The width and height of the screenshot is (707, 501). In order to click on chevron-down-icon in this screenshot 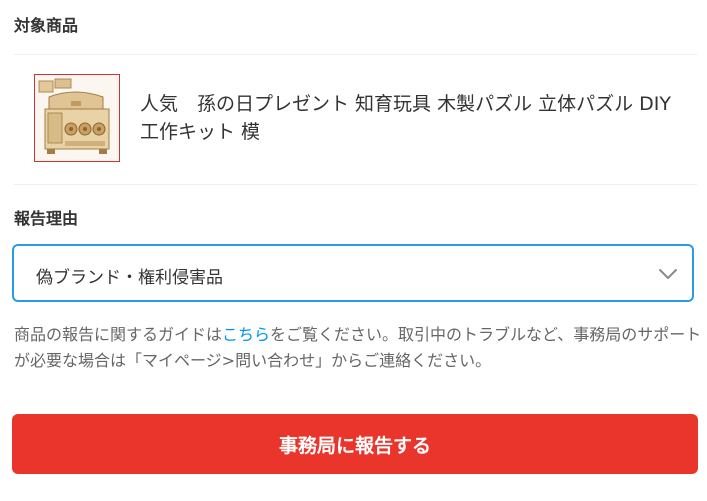, I will do `click(668, 274)`.